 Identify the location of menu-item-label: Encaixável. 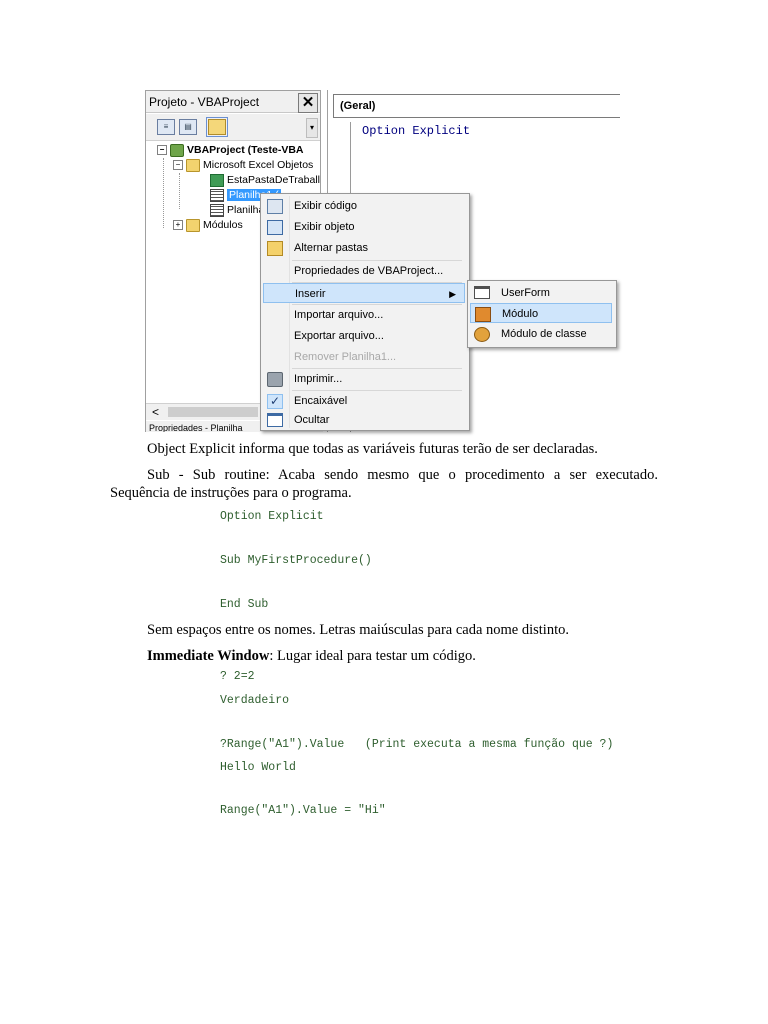
(321, 401).